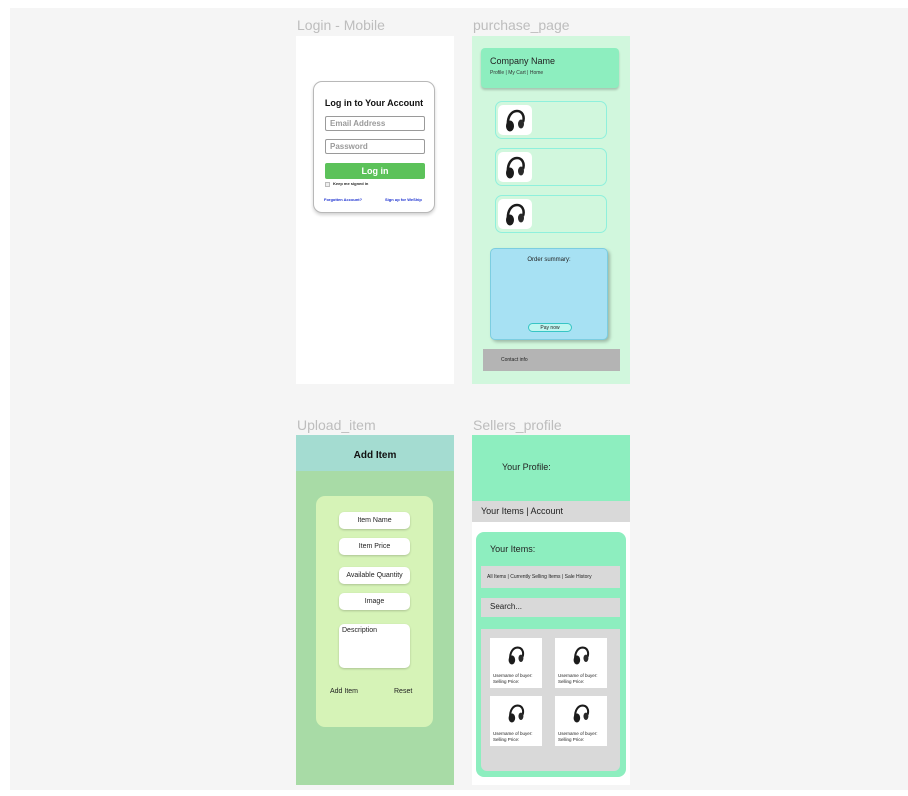 This screenshot has height=796, width=908. Describe the element at coordinates (344, 691) in the screenshot. I see `add-item-button: Add Item` at that location.